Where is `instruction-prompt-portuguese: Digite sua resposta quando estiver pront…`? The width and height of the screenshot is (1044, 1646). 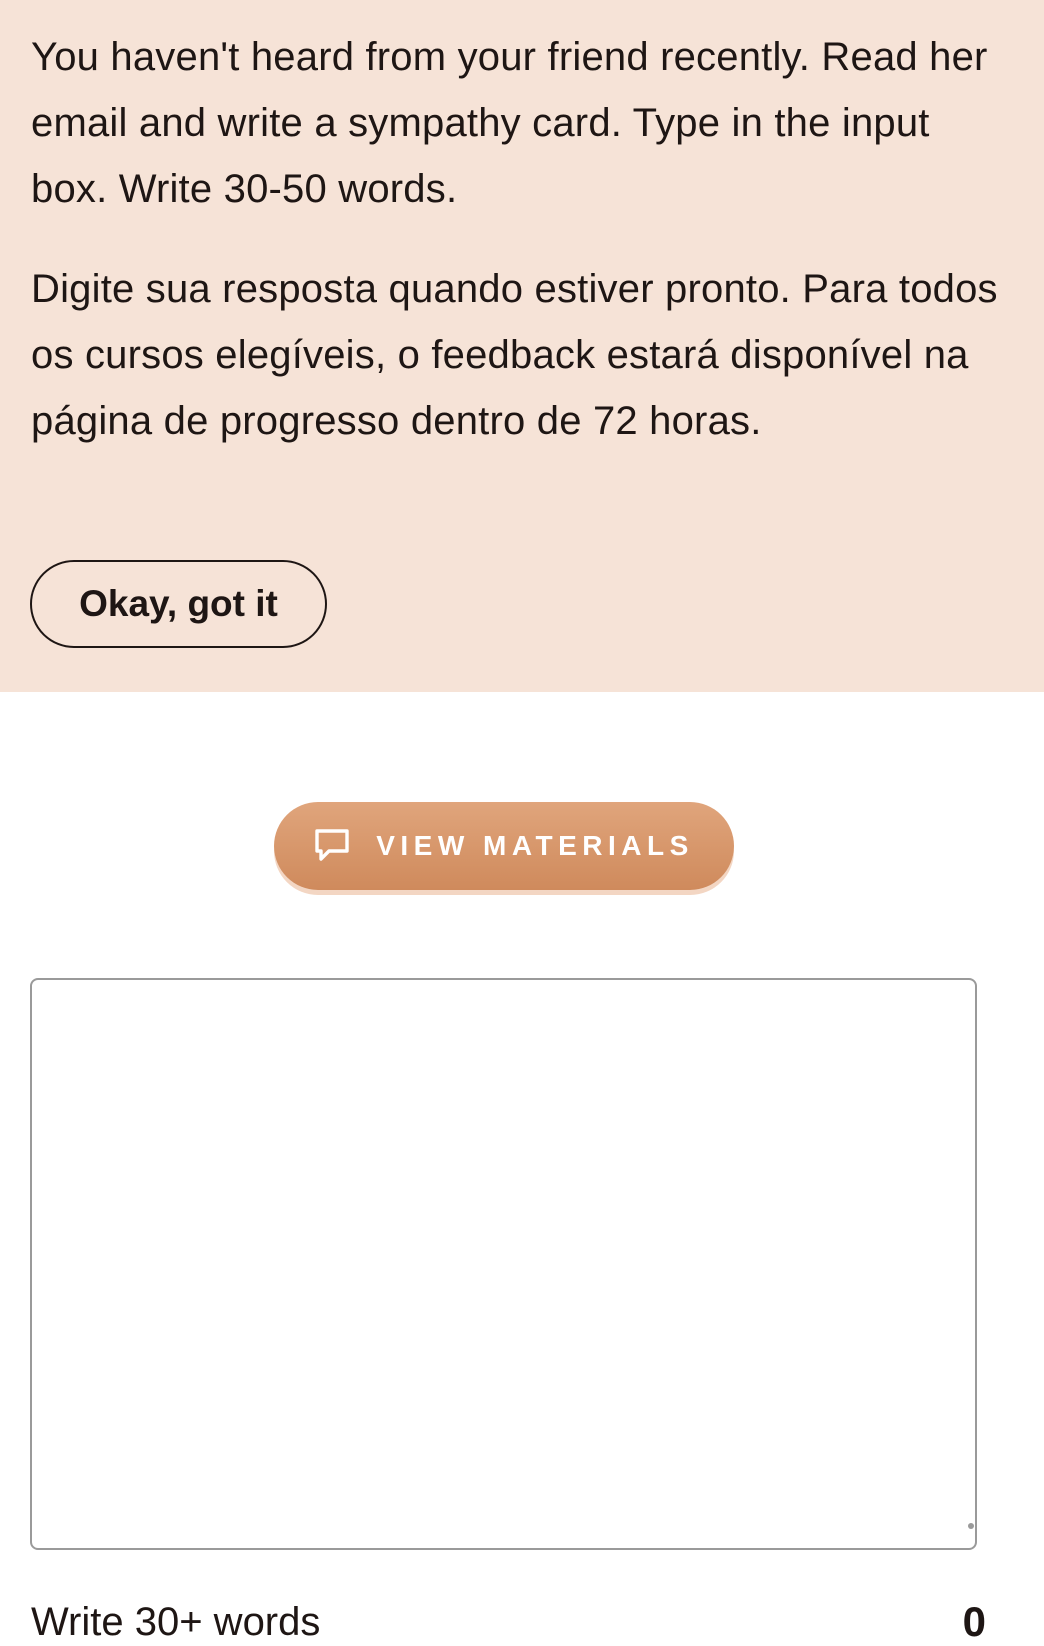 instruction-prompt-portuguese: Digite sua resposta quando estiver pront… is located at coordinates (514, 355).